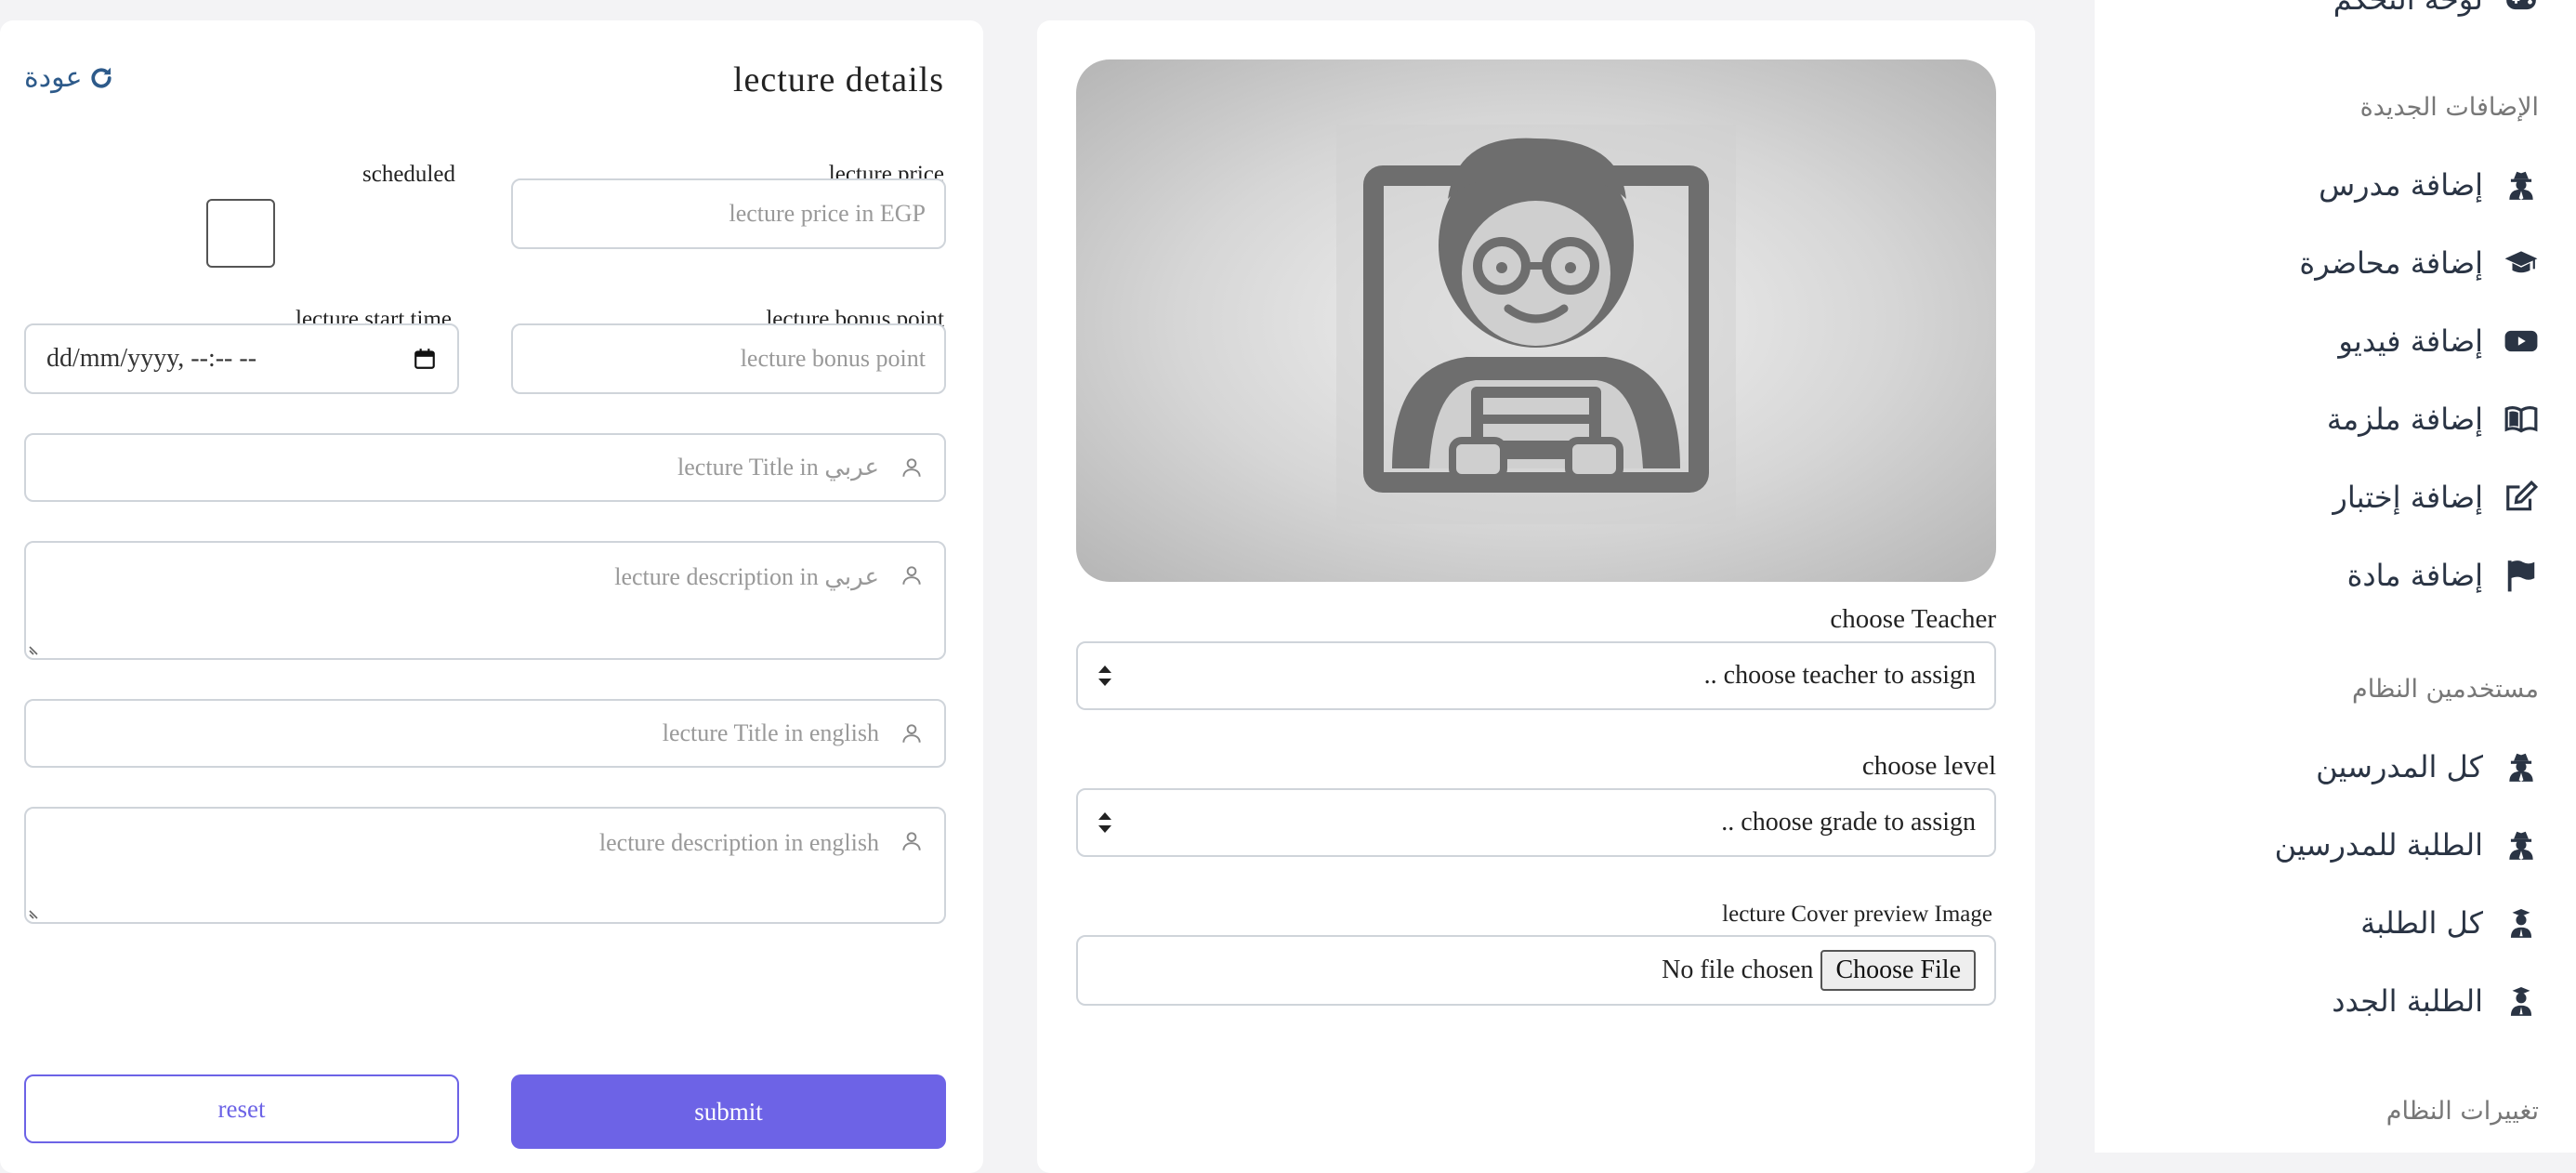 The image size is (2576, 1173). Describe the element at coordinates (2399, 767) in the screenshot. I see `sidebar-item-label: كل المدرسين` at that location.